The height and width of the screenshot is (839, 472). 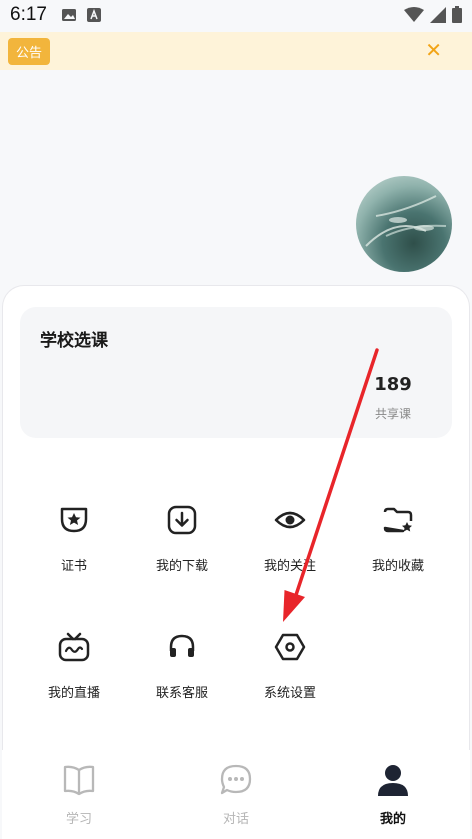 What do you see at coordinates (29, 51) in the screenshot?
I see `notice-badge: 公告` at bounding box center [29, 51].